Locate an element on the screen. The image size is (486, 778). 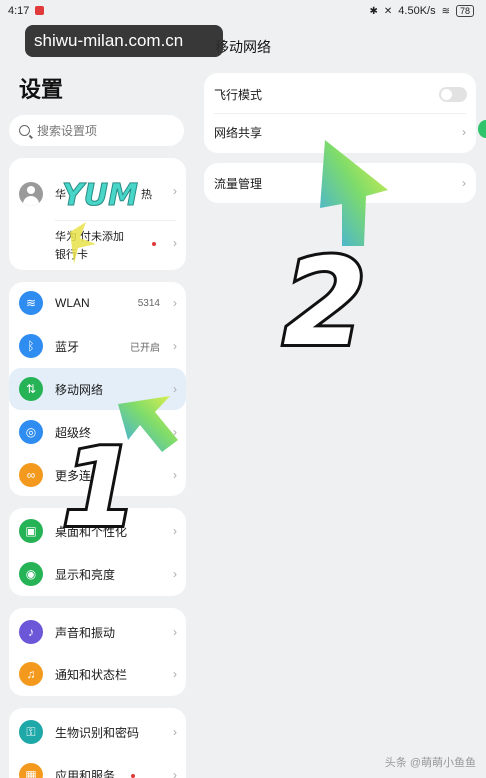
sidebar-item-label: WLAN is located at coordinates (72, 303).